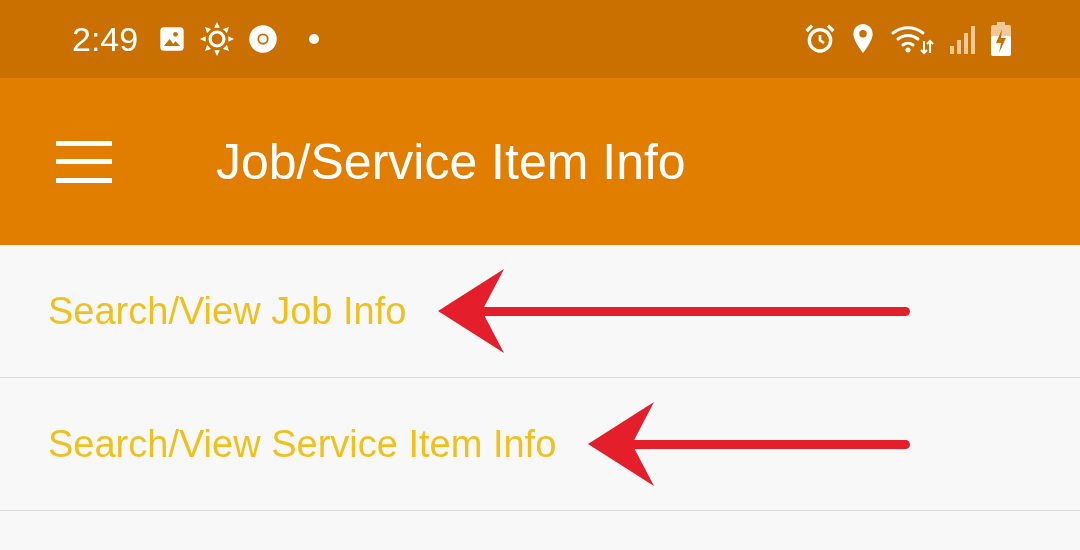  Describe the element at coordinates (912, 39) in the screenshot. I see `wifi-icon` at that location.